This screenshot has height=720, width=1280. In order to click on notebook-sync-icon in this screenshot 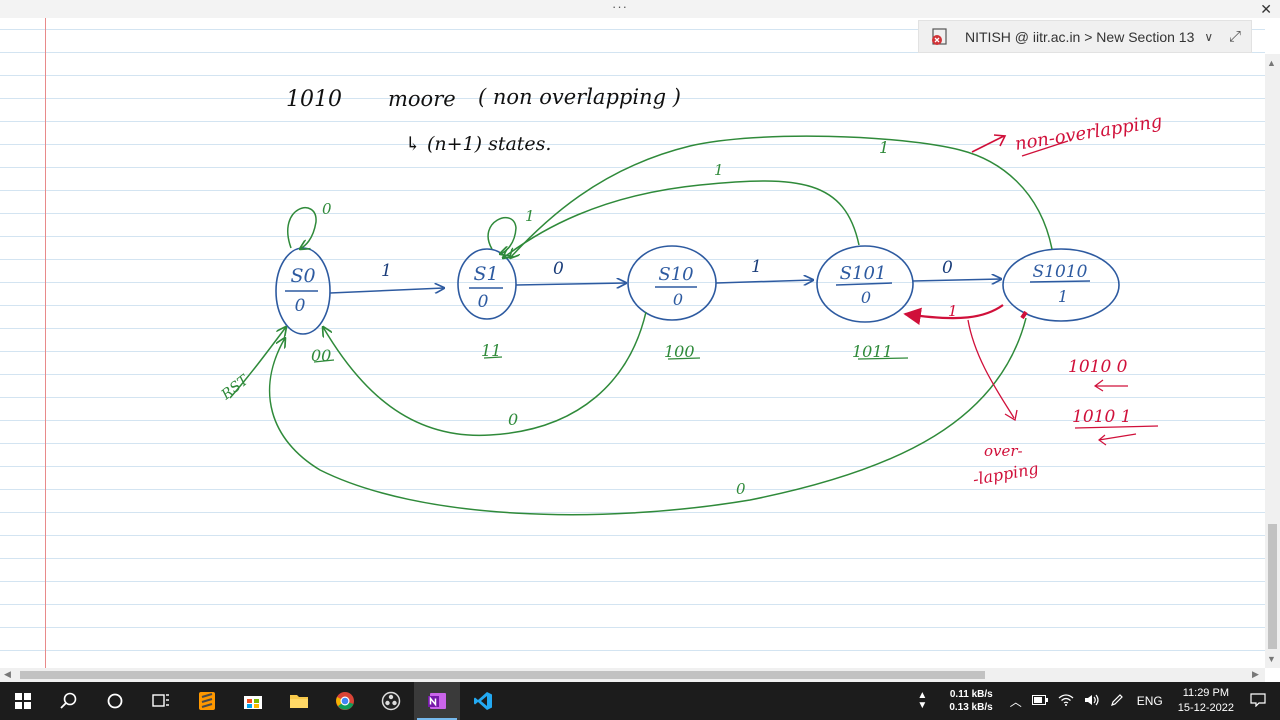, I will do `click(940, 36)`.